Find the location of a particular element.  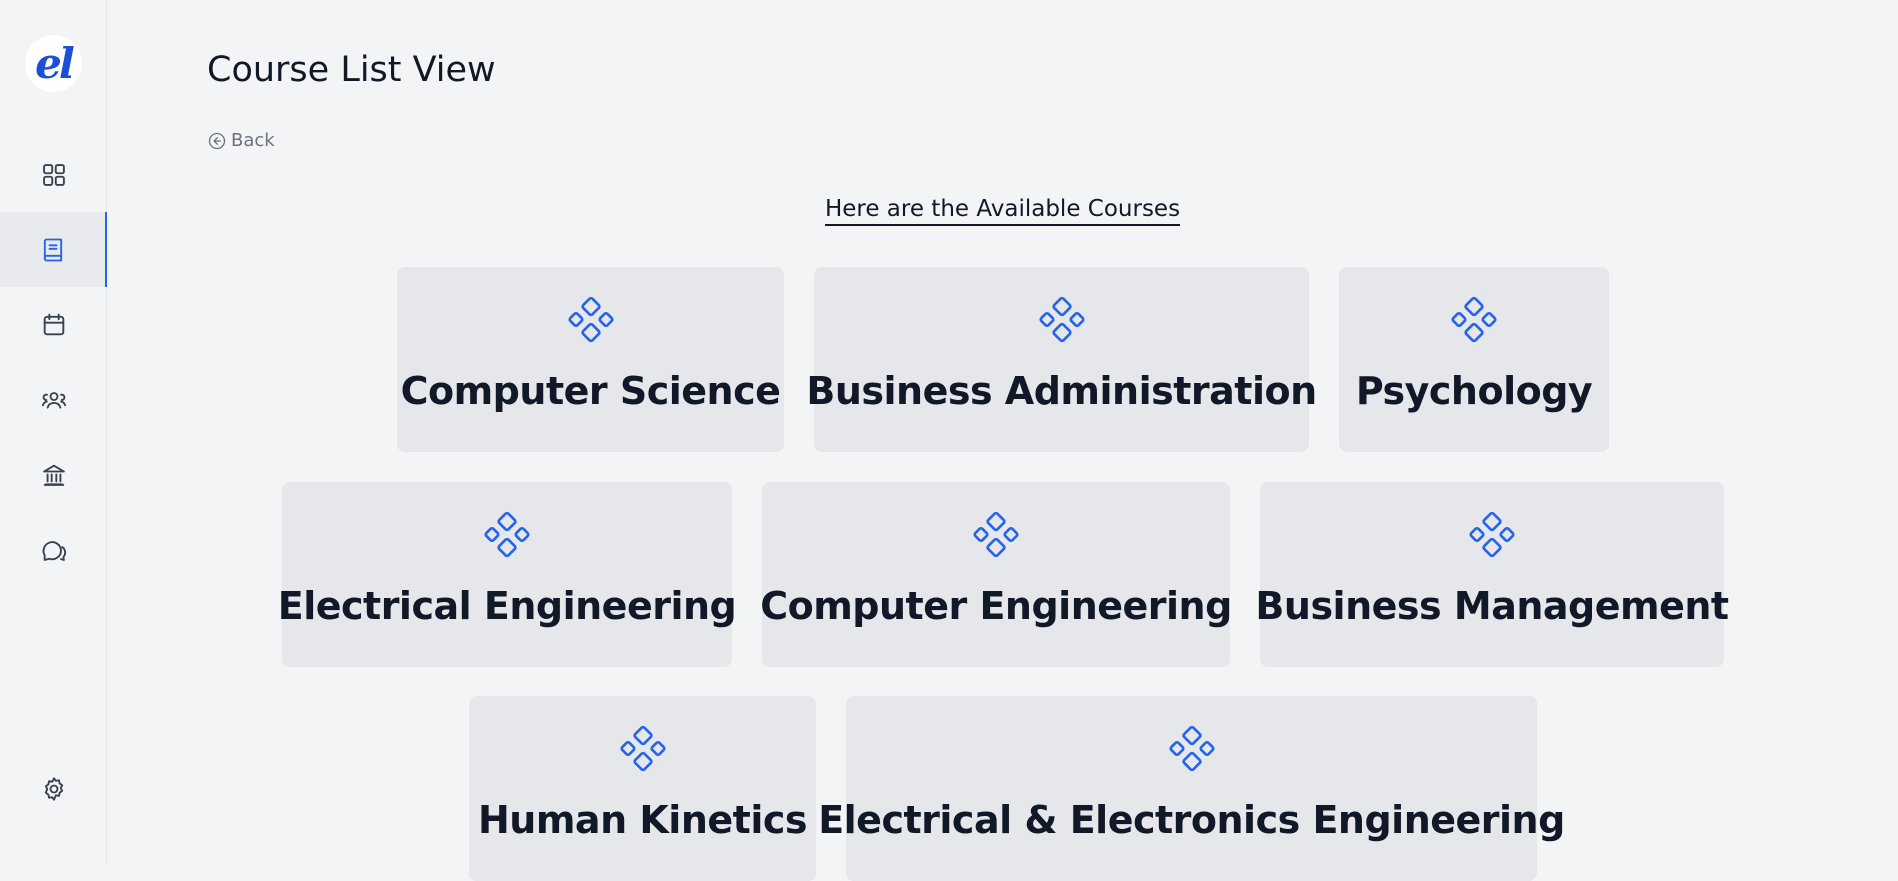

book-icon is located at coordinates (52, 249).